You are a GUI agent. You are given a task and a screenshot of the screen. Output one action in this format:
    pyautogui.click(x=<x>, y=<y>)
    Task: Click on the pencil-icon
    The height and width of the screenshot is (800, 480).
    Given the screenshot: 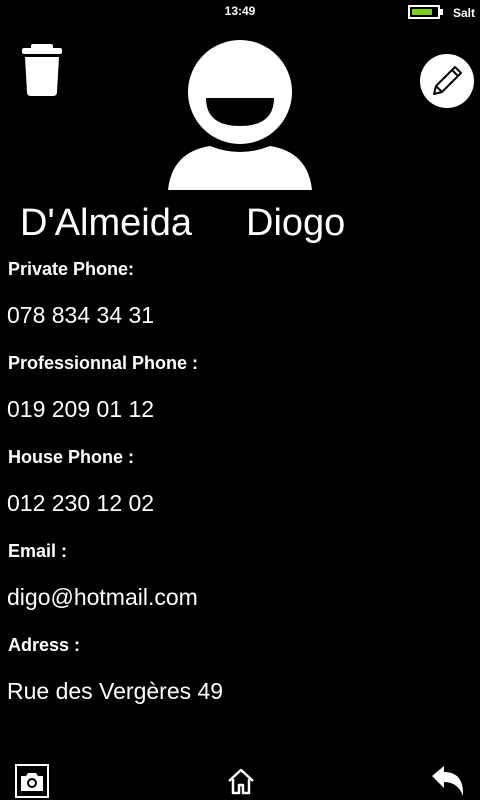 What is the action you would take?
    pyautogui.click(x=447, y=81)
    